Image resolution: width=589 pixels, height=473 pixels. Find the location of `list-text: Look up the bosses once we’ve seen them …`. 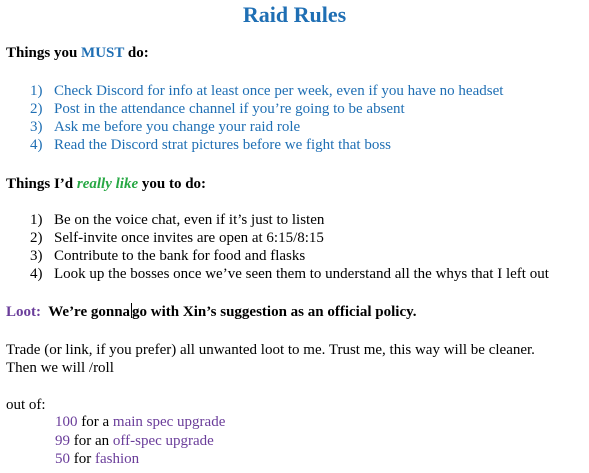

list-text: Look up the bosses once we’ve seen them … is located at coordinates (301, 274).